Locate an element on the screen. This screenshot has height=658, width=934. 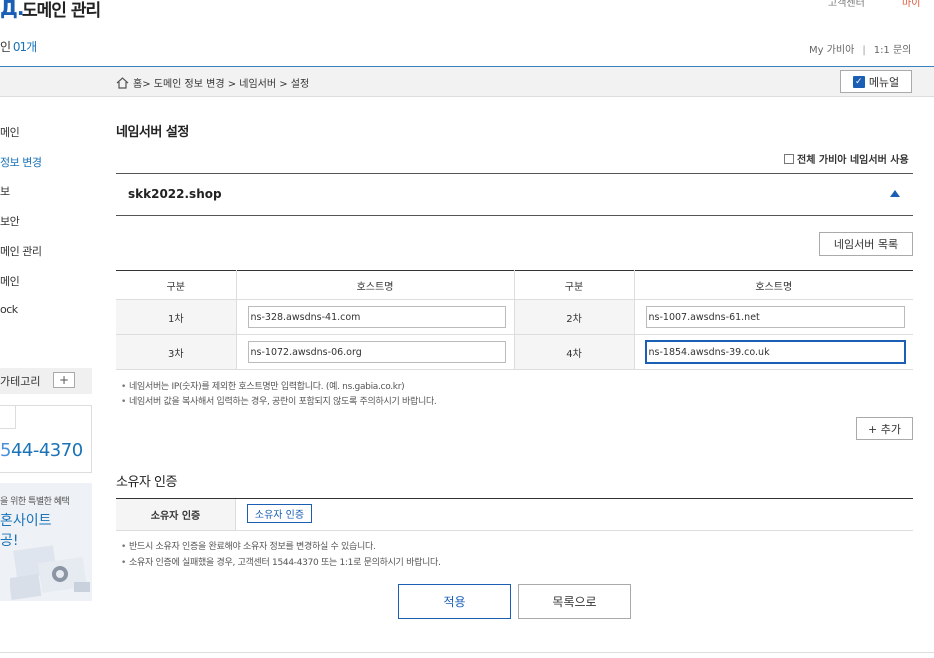
manual-button-label: 메뉴얼 is located at coordinates (884, 82).